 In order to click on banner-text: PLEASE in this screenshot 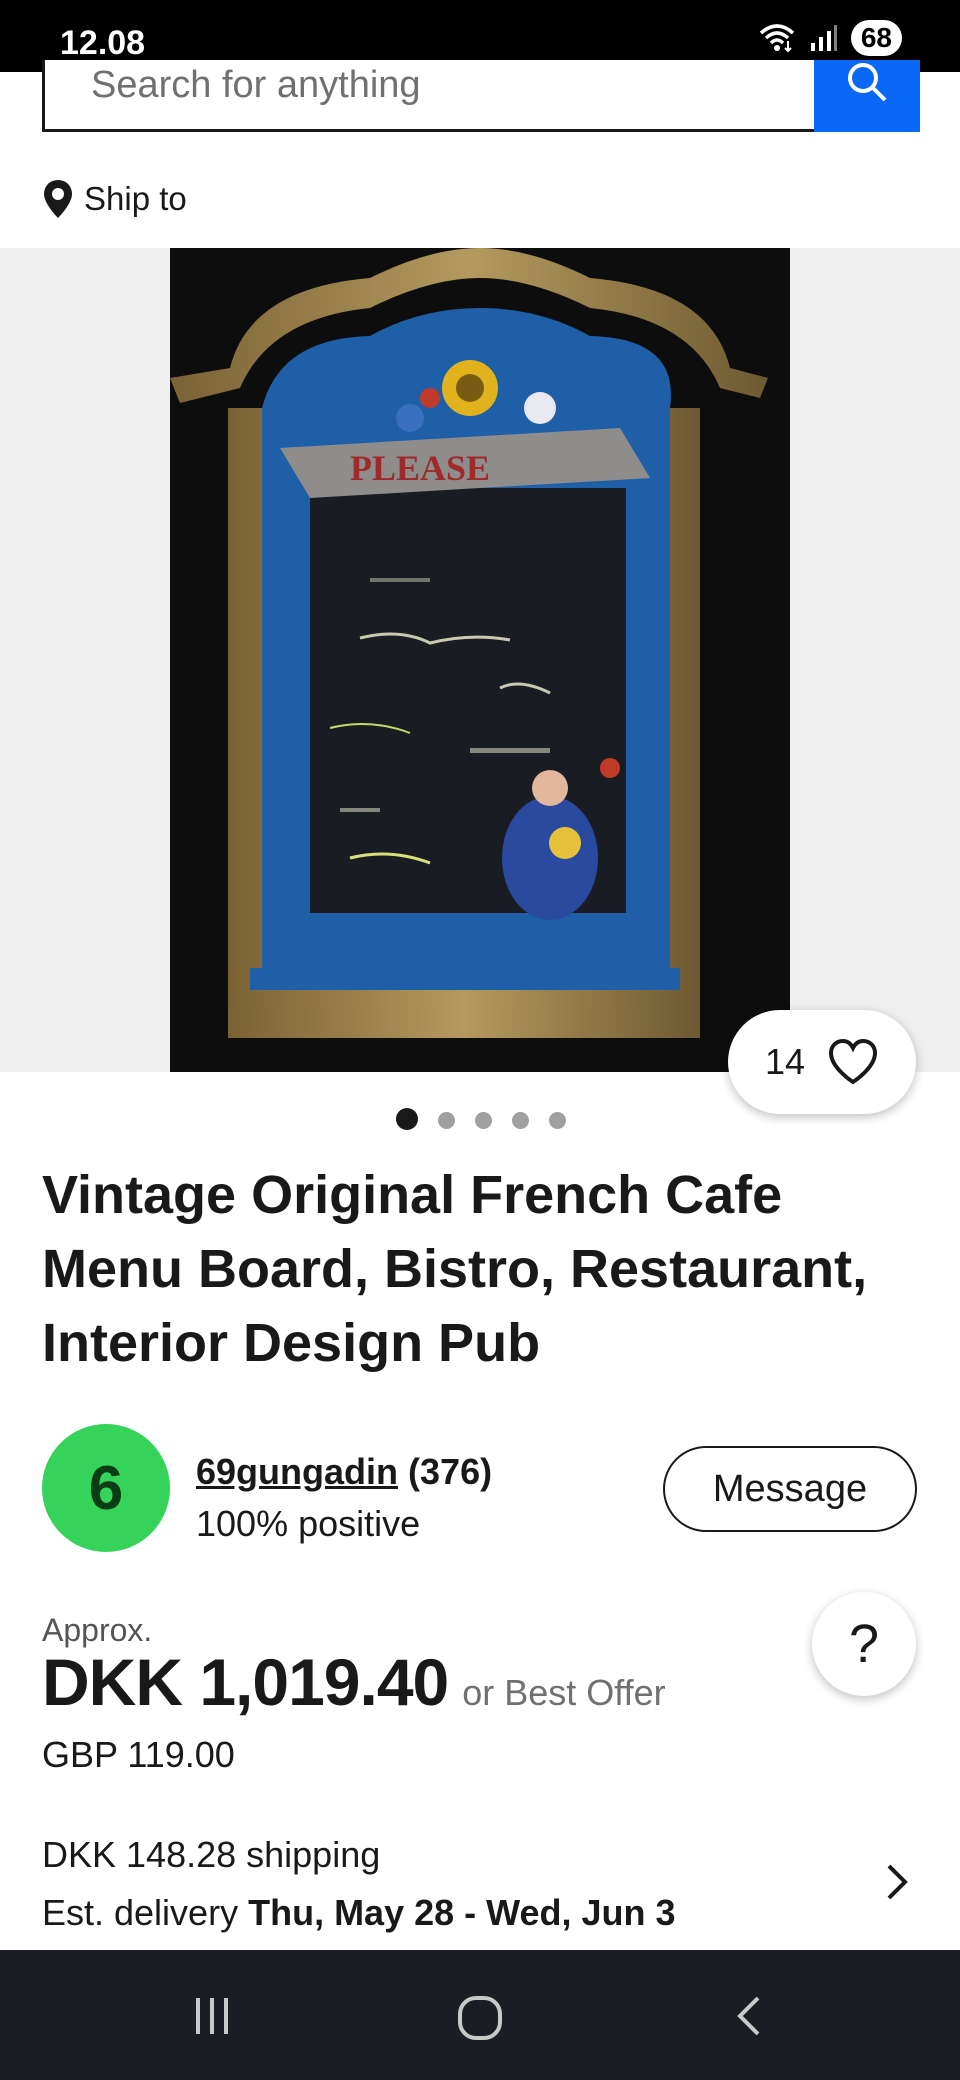, I will do `click(420, 468)`.